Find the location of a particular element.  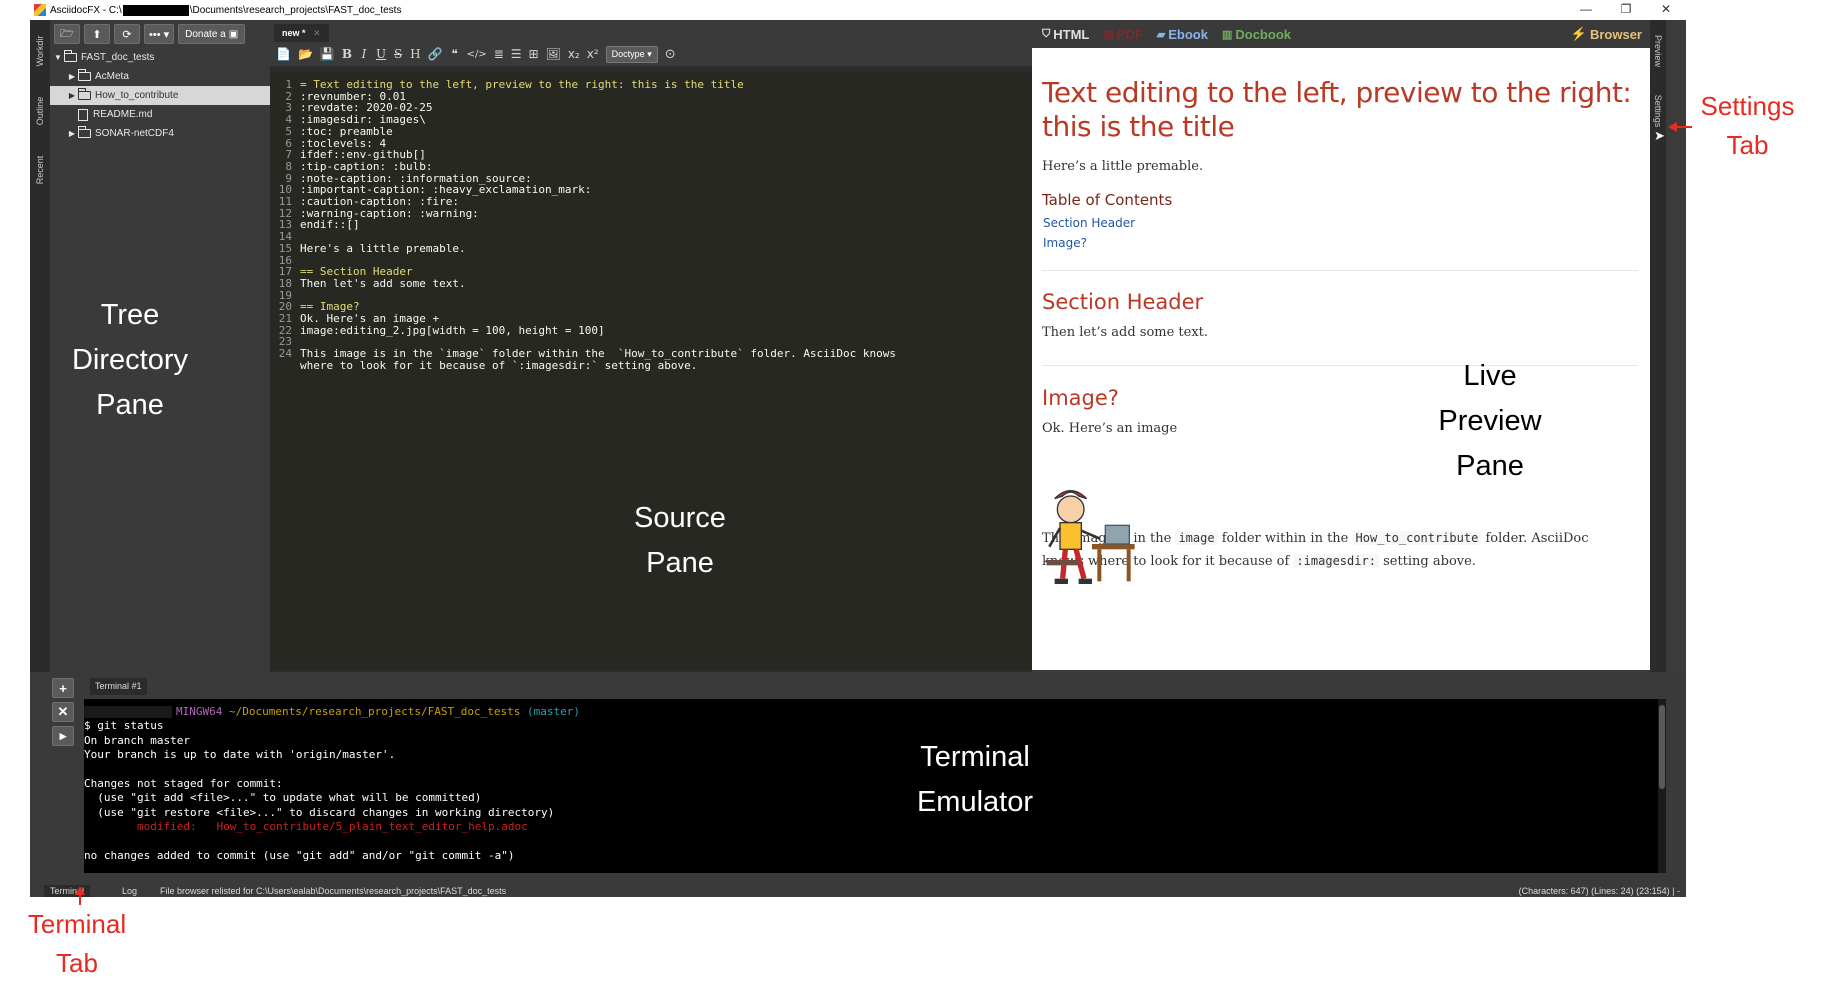

go-up-button: ⬆ is located at coordinates (97, 34).